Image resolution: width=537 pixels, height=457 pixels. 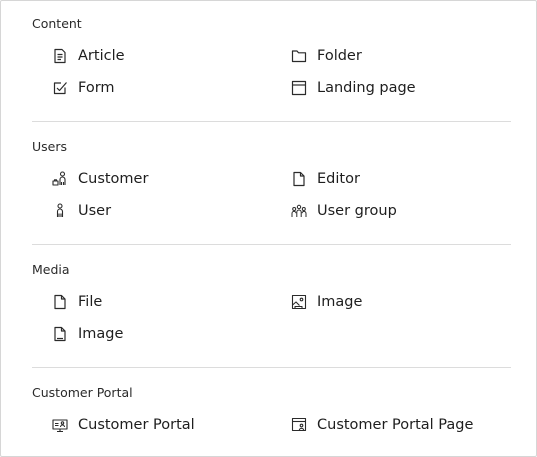 What do you see at coordinates (57, 23) in the screenshot?
I see `section-title: Content` at bounding box center [57, 23].